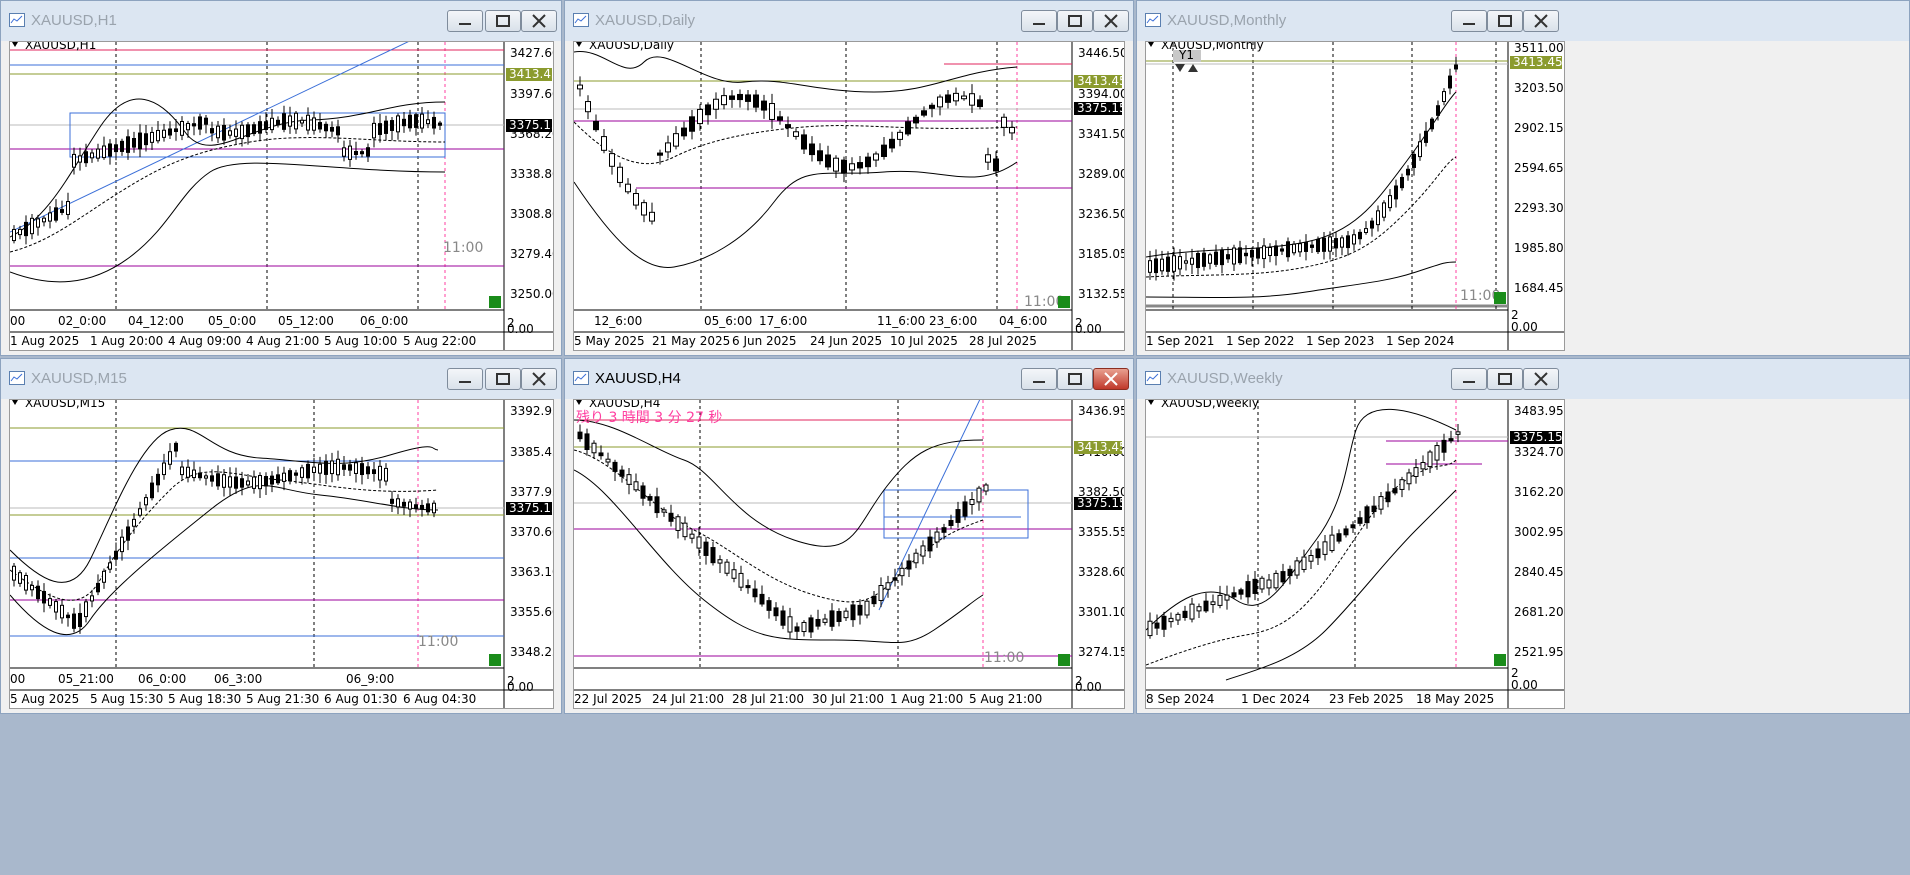 The width and height of the screenshot is (1910, 875). I want to click on svg-text: 5 Aug 2025, so click(44, 699).